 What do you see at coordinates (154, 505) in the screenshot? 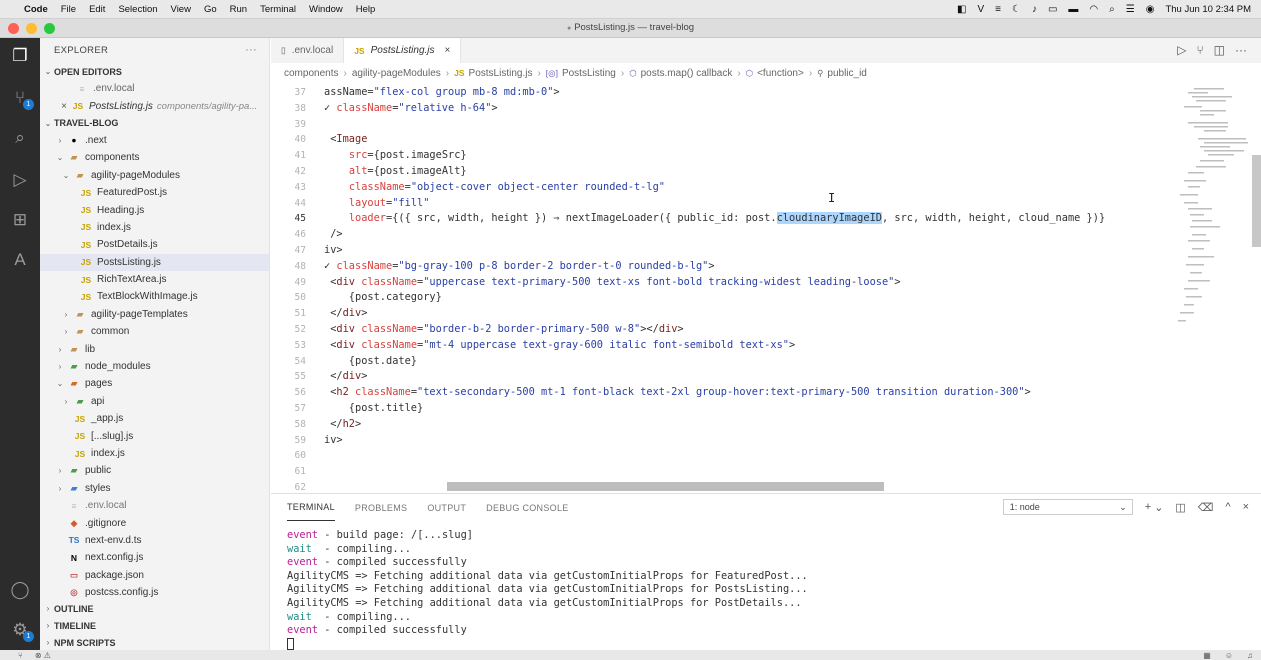
I see `tree-item-file: ≡ .env.local` at bounding box center [154, 505].